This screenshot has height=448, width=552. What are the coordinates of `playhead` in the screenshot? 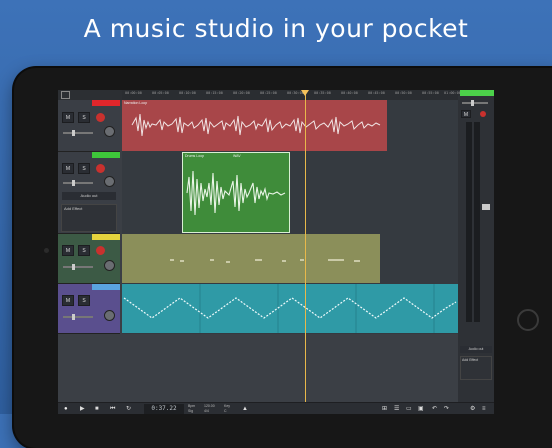 It's located at (305, 246).